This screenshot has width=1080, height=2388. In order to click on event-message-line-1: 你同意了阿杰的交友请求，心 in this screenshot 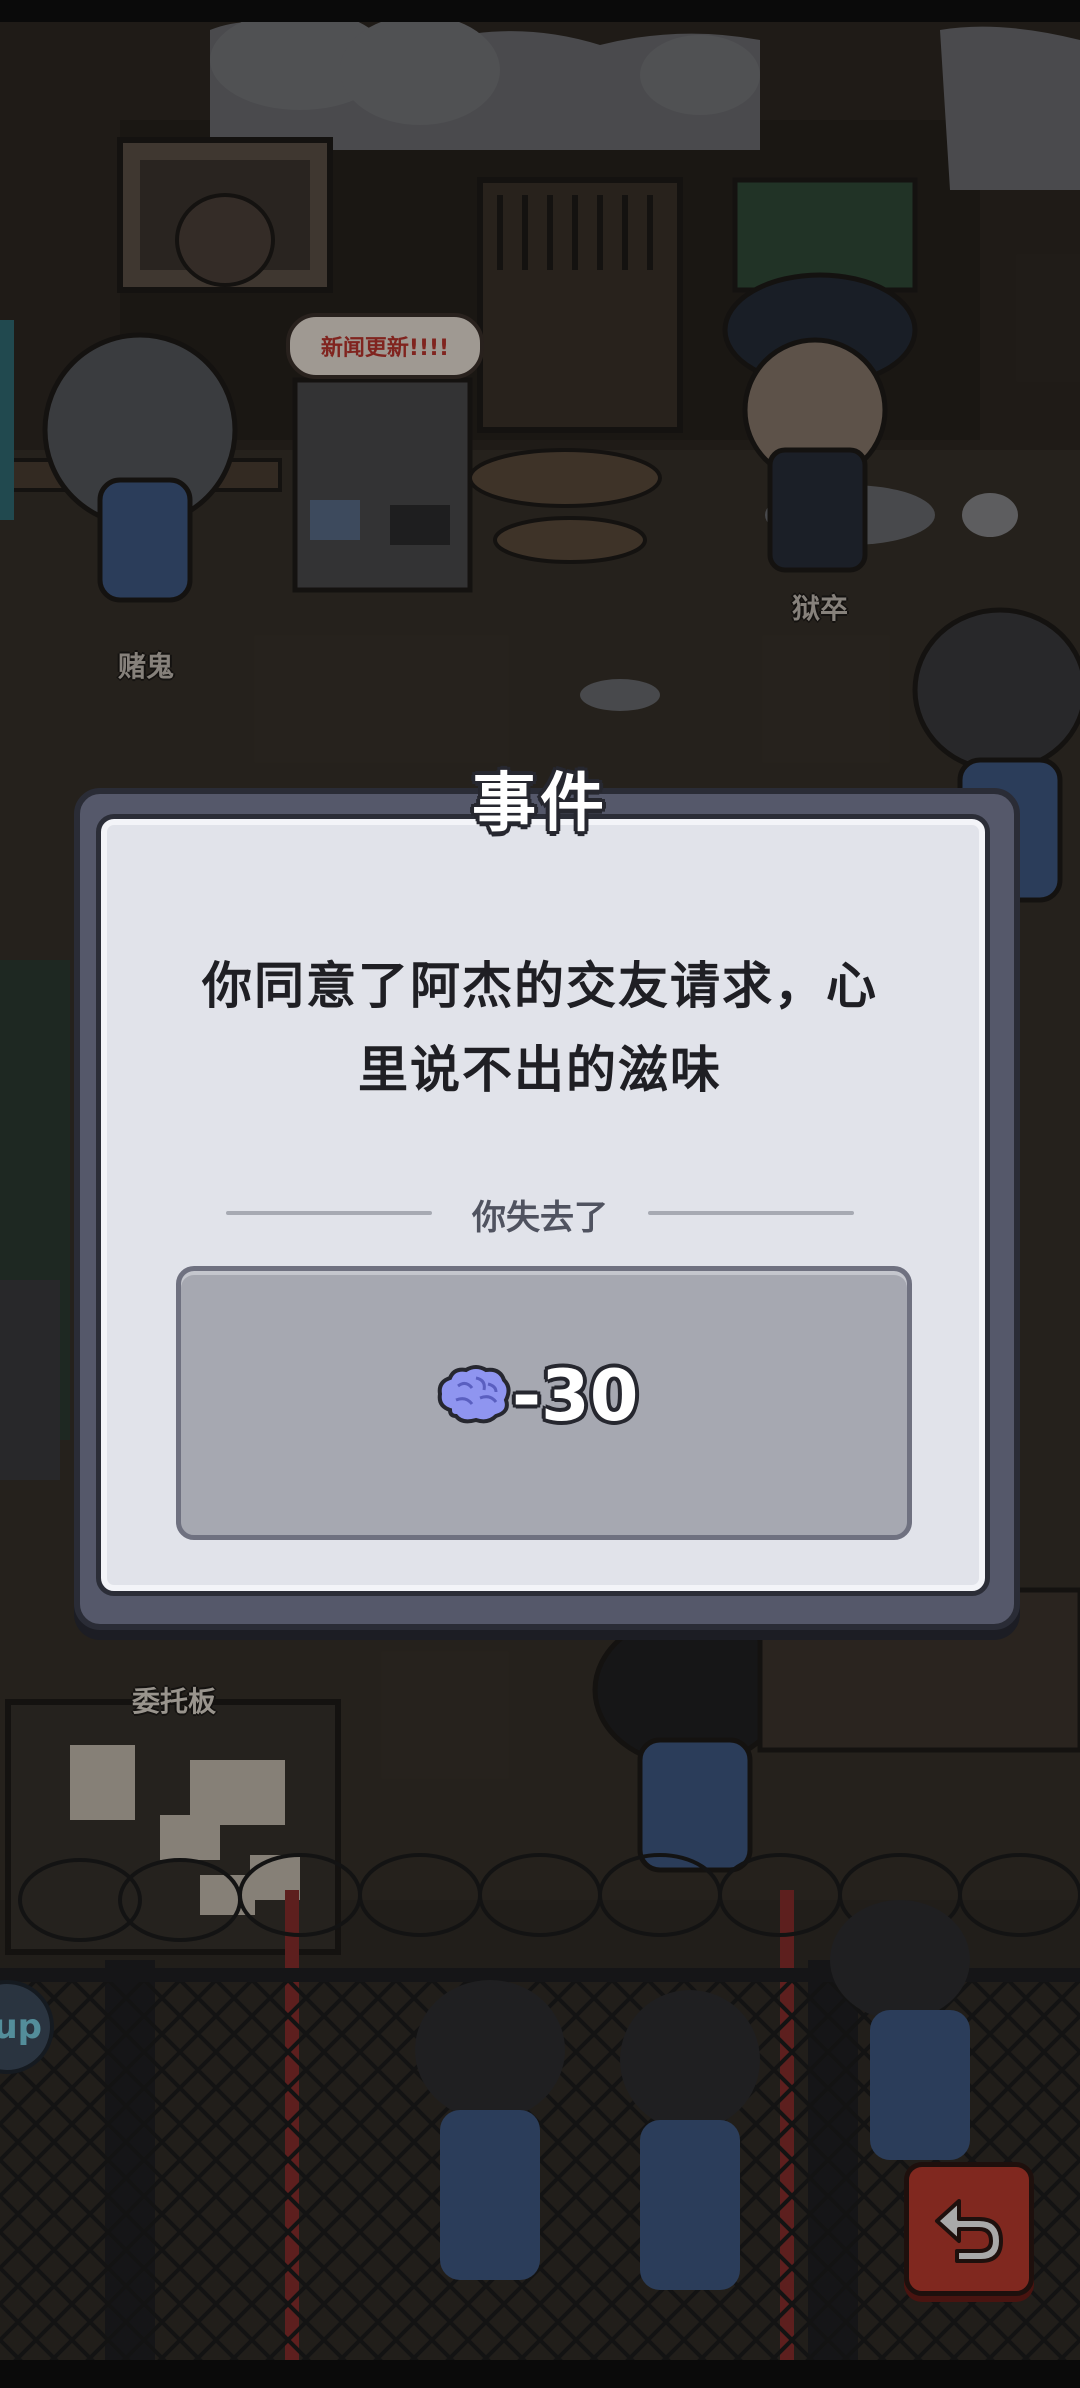, I will do `click(540, 986)`.